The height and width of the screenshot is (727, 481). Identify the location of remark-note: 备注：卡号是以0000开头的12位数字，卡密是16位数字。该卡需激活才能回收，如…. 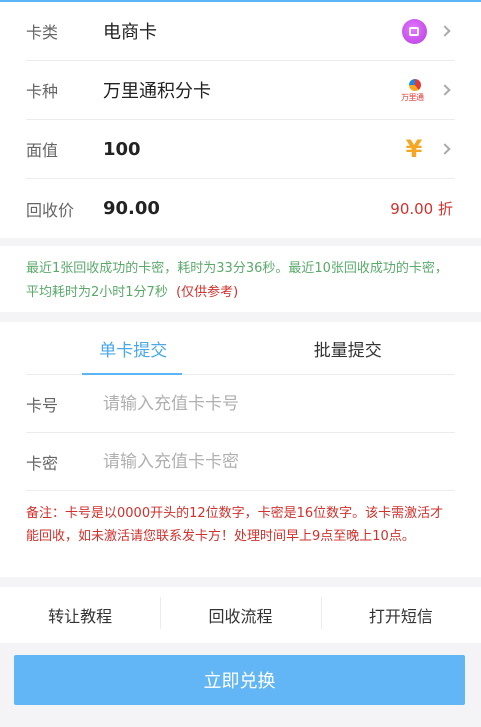
(235, 525).